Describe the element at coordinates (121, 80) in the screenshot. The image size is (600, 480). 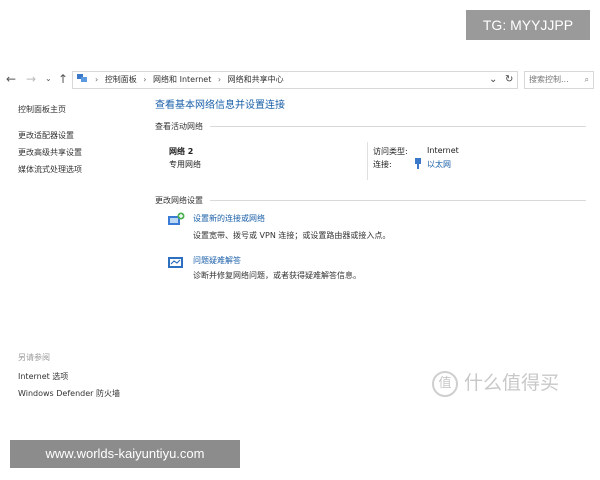
I see `breadcrumb-control-panel: 控制面板` at that location.